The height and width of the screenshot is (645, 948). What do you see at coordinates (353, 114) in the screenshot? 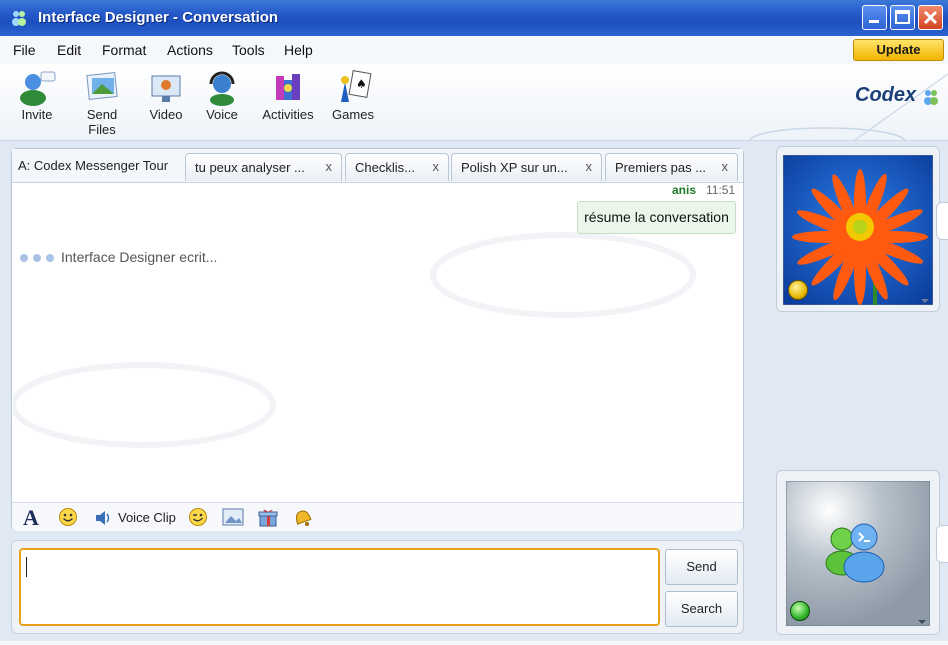
I see `games-label: Games` at bounding box center [353, 114].